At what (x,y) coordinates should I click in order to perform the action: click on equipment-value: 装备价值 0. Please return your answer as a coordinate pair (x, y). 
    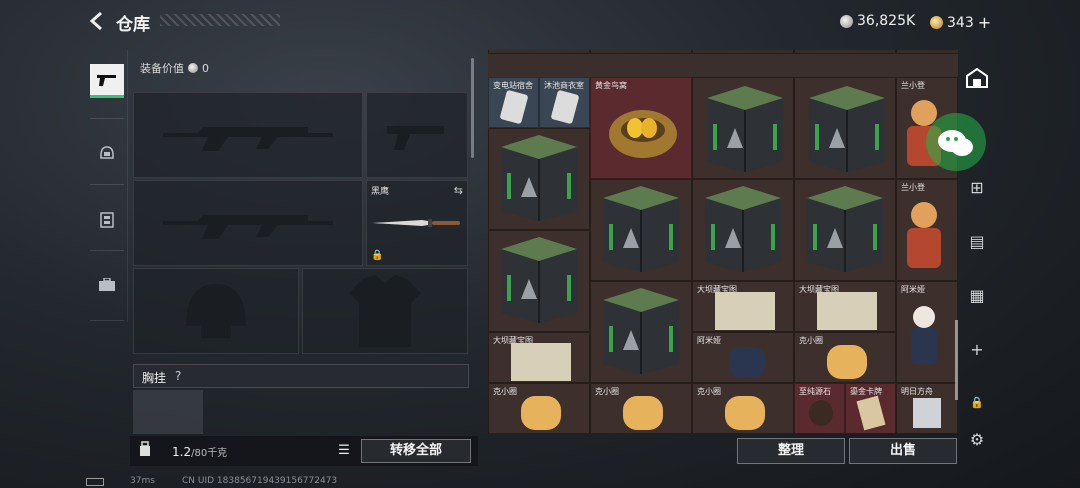
    Looking at the image, I should click on (174, 68).